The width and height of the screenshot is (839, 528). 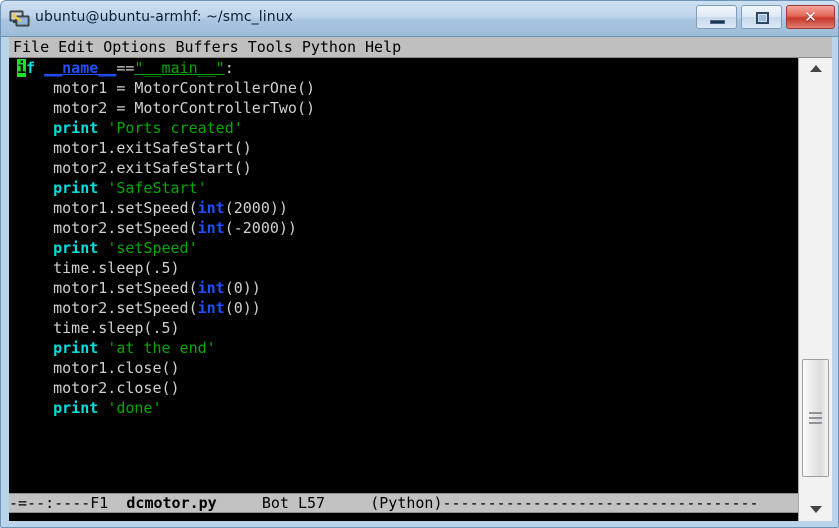 I want to click on code-token: 'at the end', so click(x=161, y=348).